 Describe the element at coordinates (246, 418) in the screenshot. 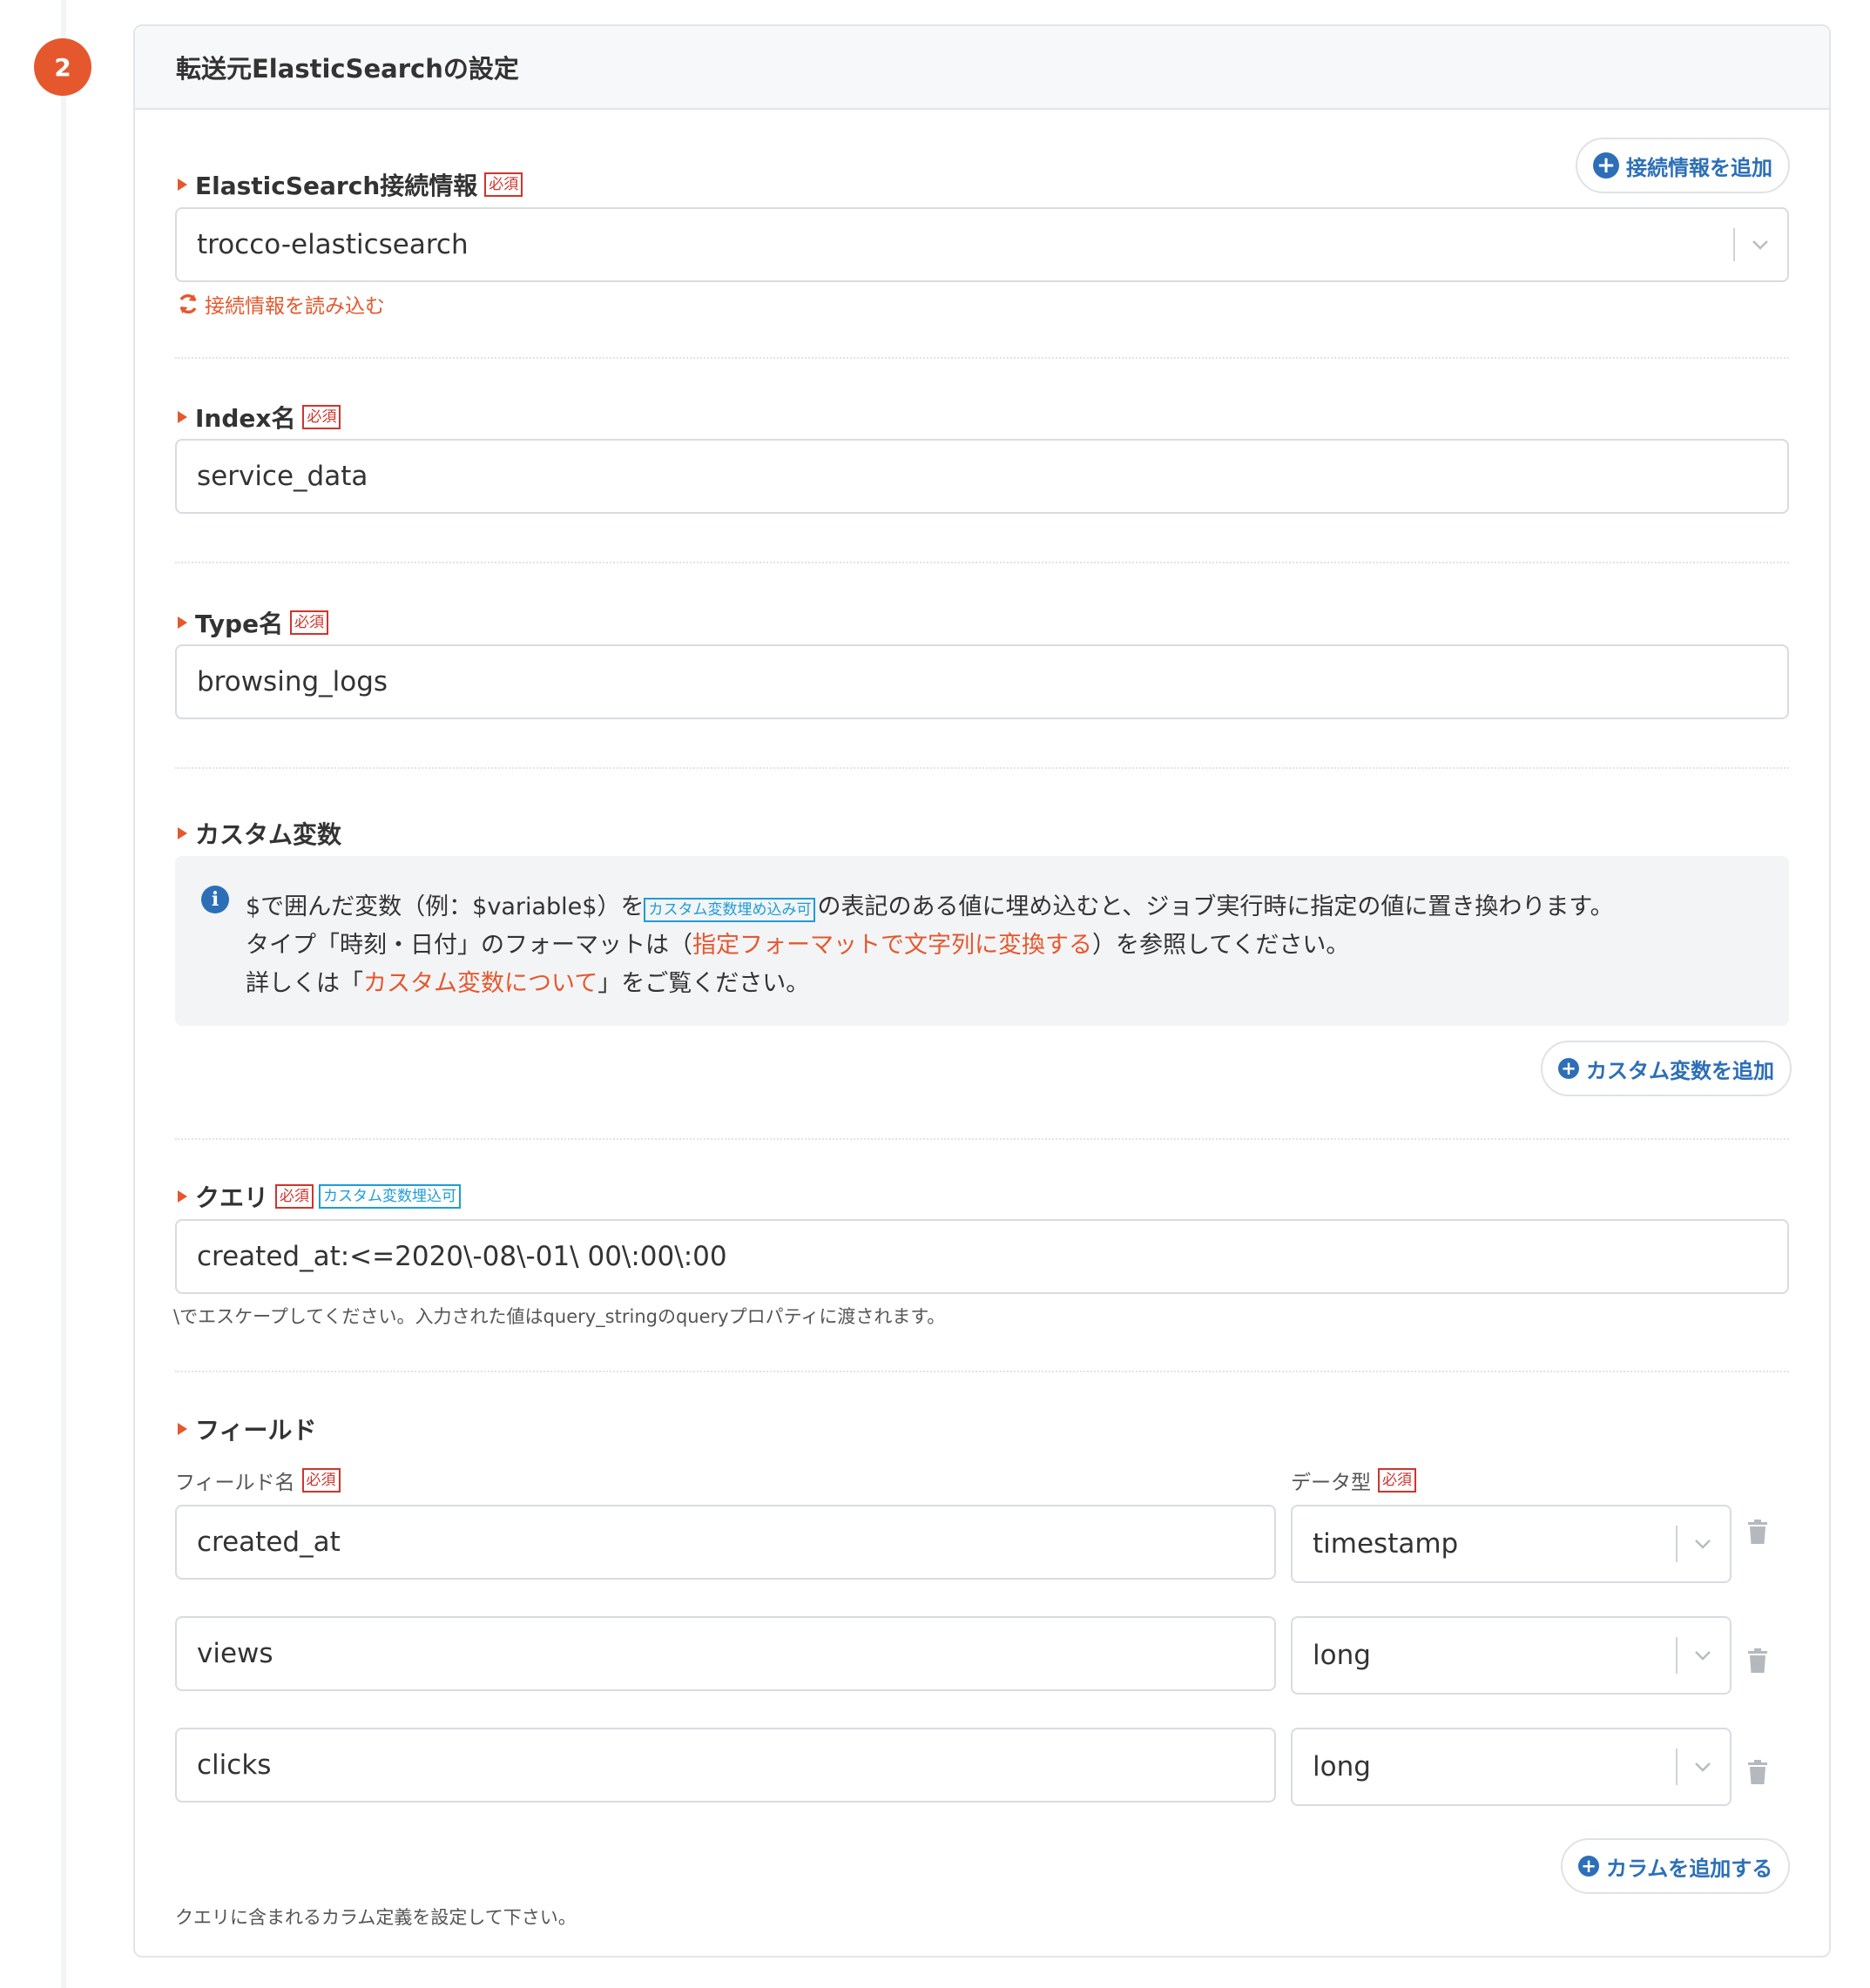

I see `index-label: Index名` at that location.